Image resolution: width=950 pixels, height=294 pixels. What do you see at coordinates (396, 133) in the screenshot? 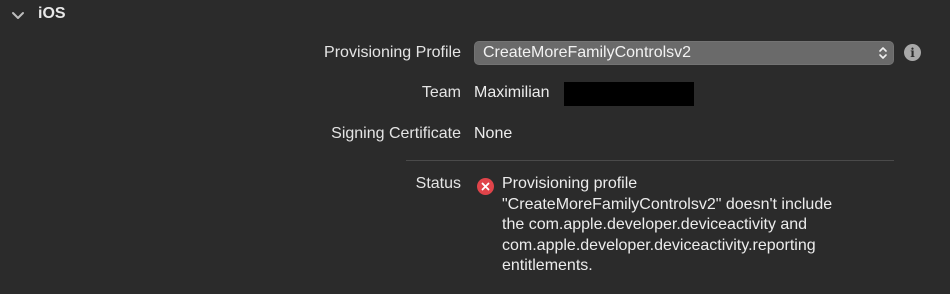
I see `signing-certificate-label: Signing Certificate` at bounding box center [396, 133].